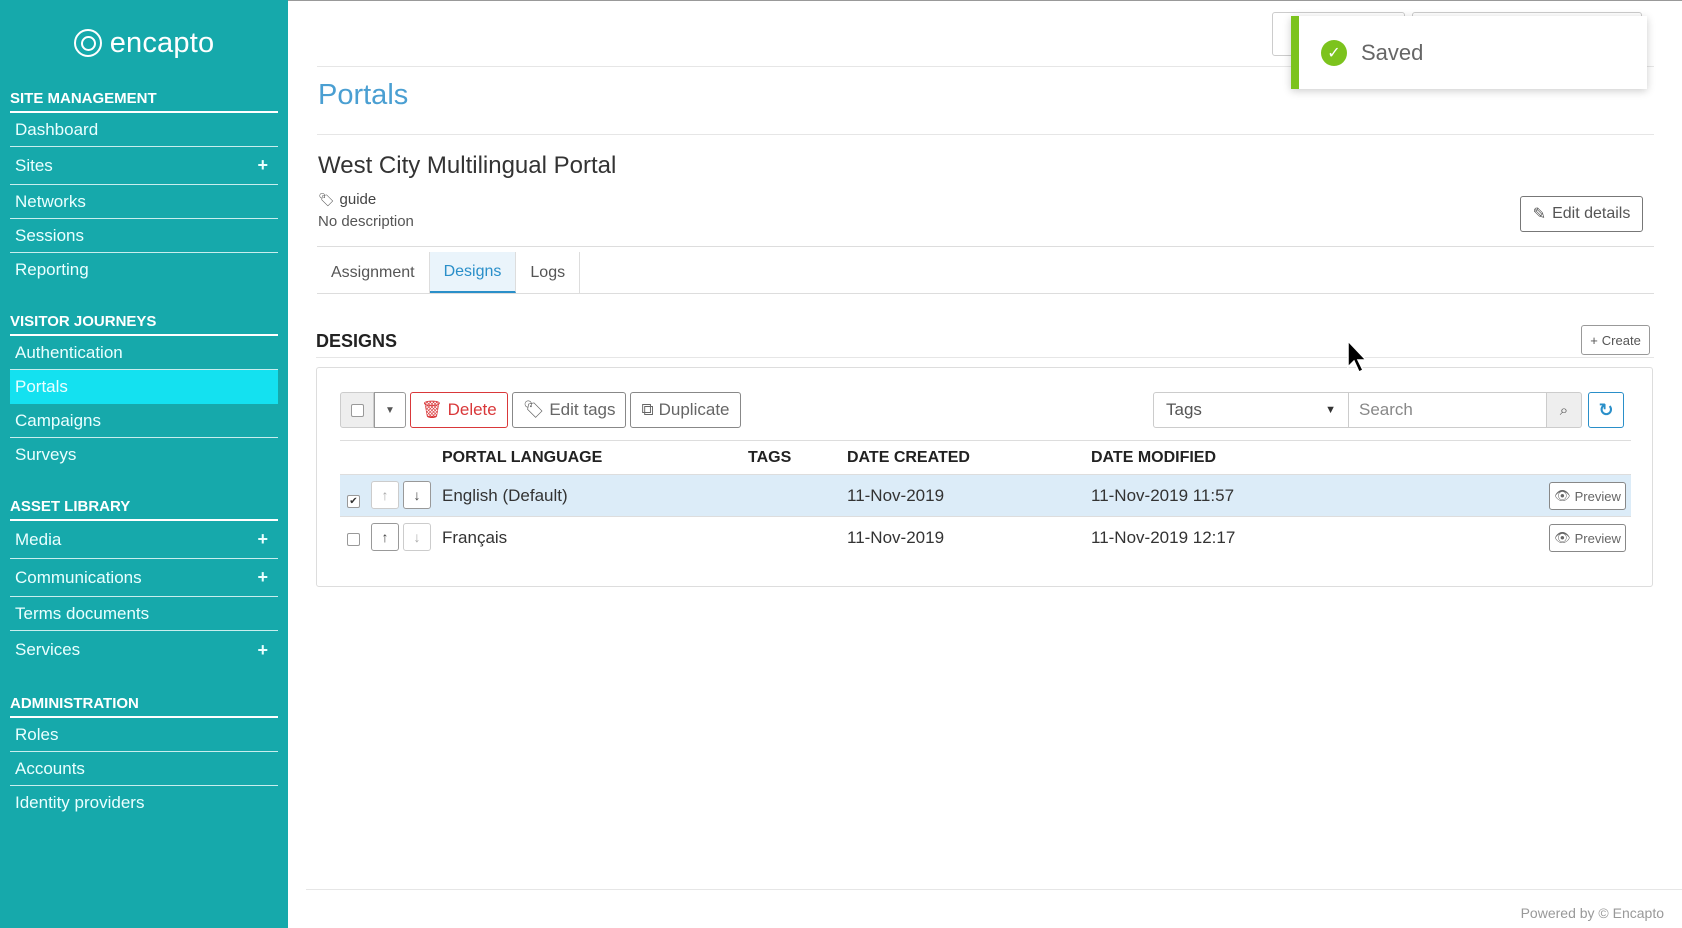  Describe the element at coordinates (357, 341) in the screenshot. I see `designs-heading: DESIGNS` at that location.